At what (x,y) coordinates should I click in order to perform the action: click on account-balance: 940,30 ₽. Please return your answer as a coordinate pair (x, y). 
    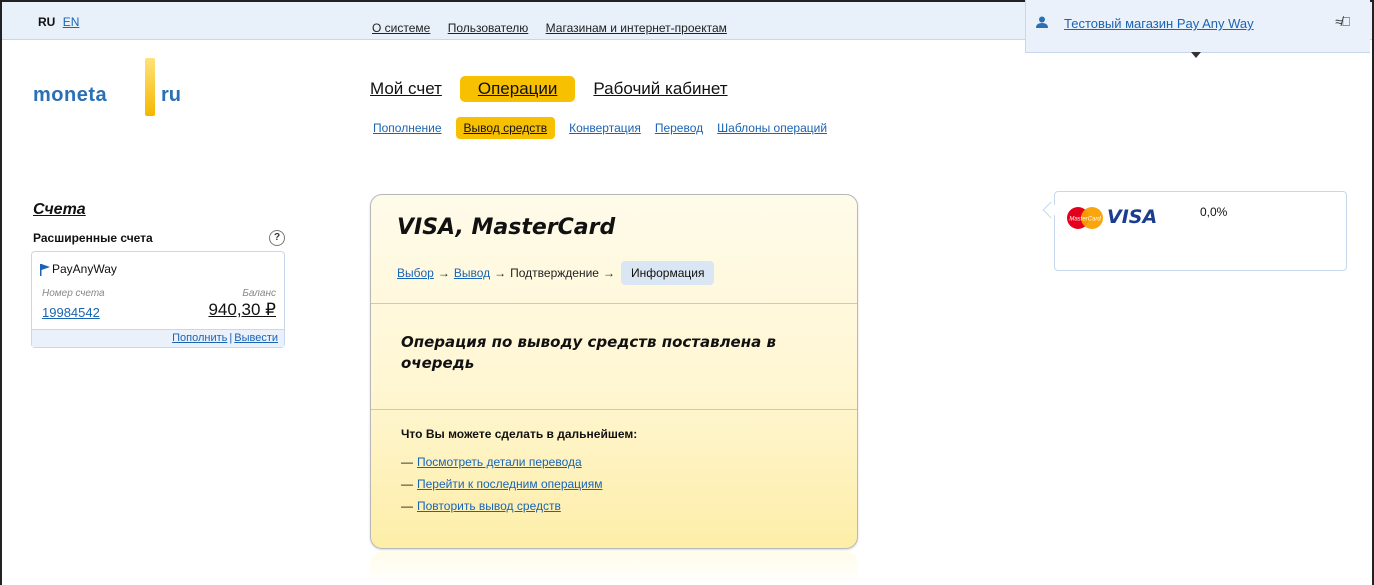
    Looking at the image, I should click on (242, 309).